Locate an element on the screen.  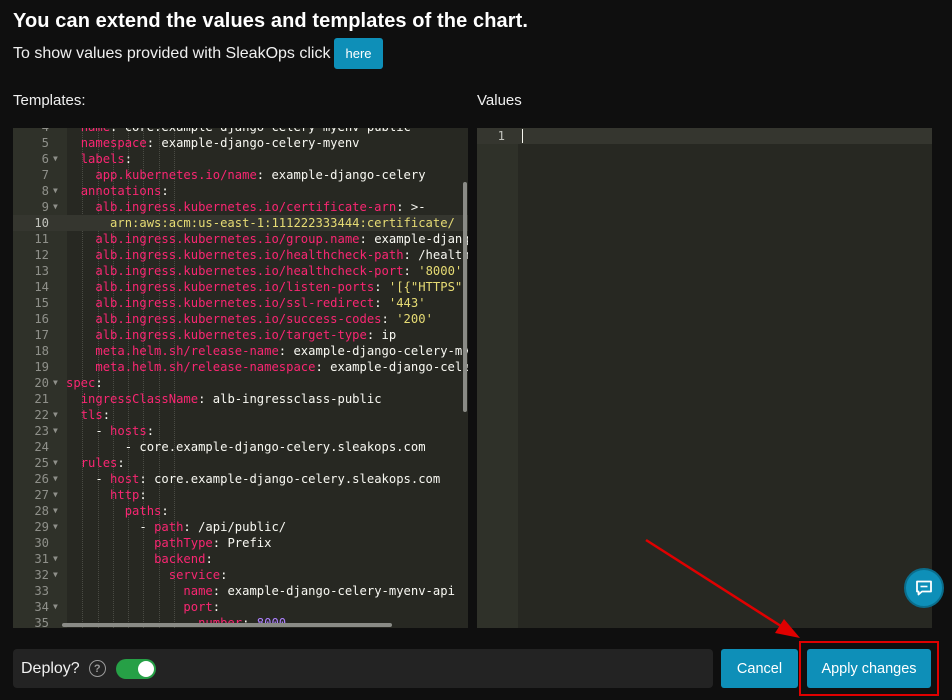
line-number: 35 is located at coordinates (41, 622).